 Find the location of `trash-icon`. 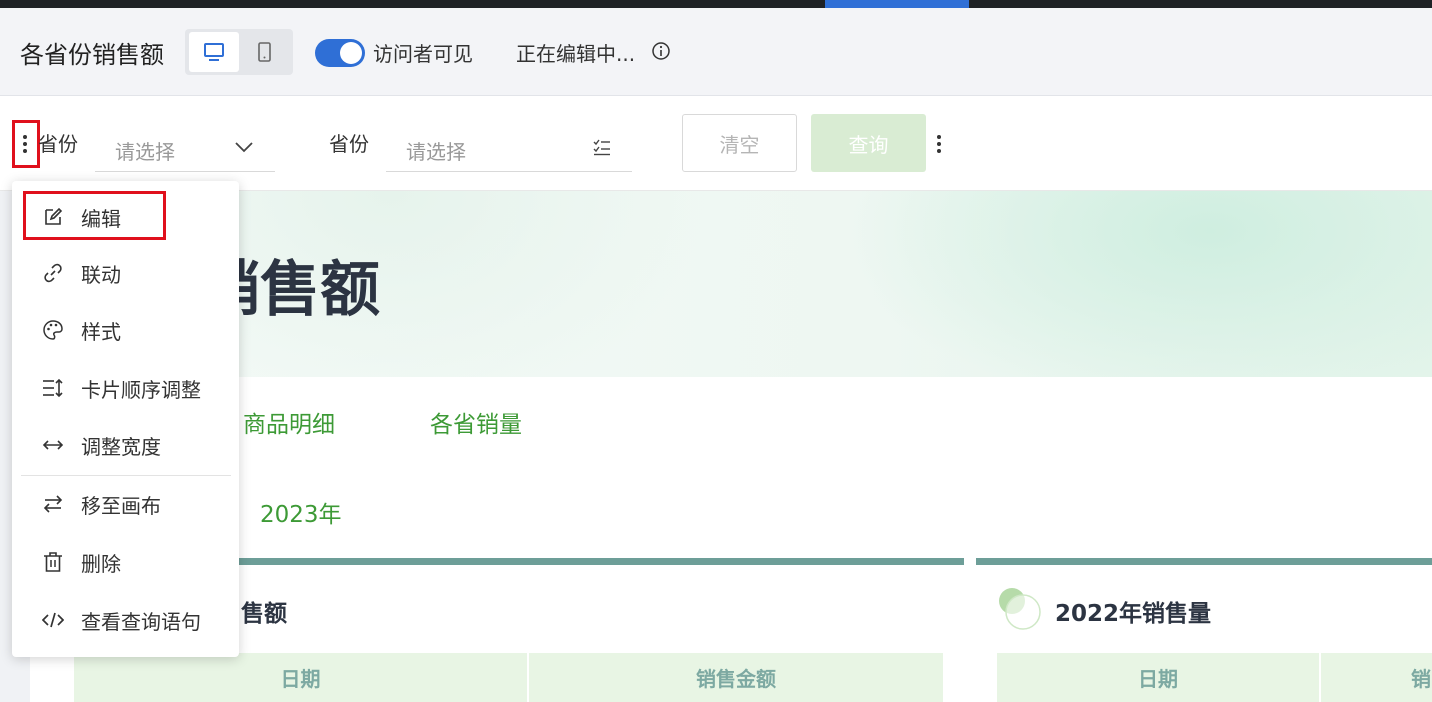

trash-icon is located at coordinates (53, 562).